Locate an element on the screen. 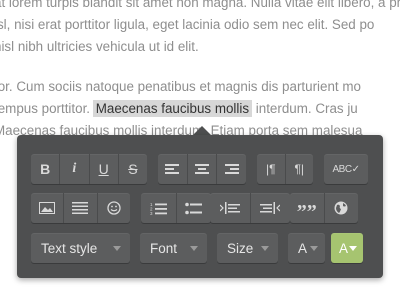 The height and width of the screenshot is (300, 400). insert-emoji-button is located at coordinates (114, 208).